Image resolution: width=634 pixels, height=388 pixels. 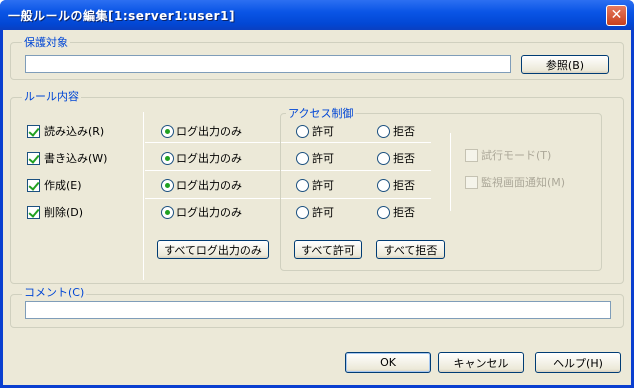 I want to click on comment-input, so click(x=318, y=310).